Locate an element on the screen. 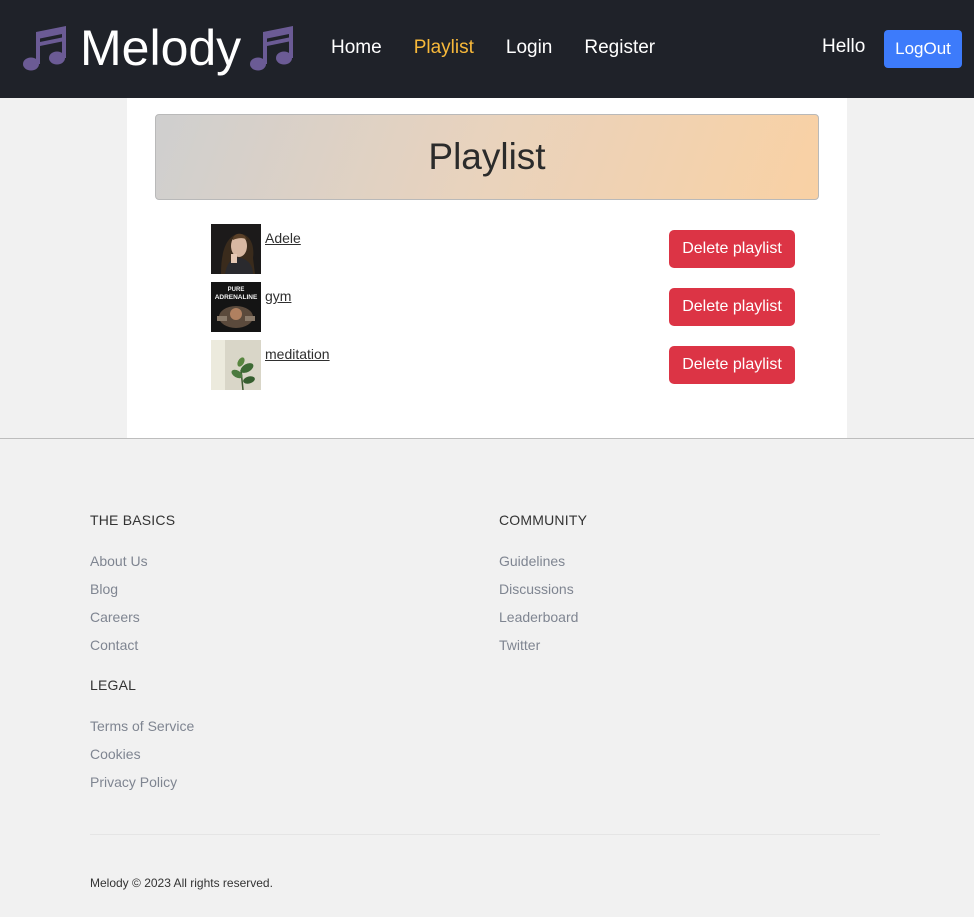 The image size is (974, 917). adele-portrait-image is located at coordinates (236, 249).